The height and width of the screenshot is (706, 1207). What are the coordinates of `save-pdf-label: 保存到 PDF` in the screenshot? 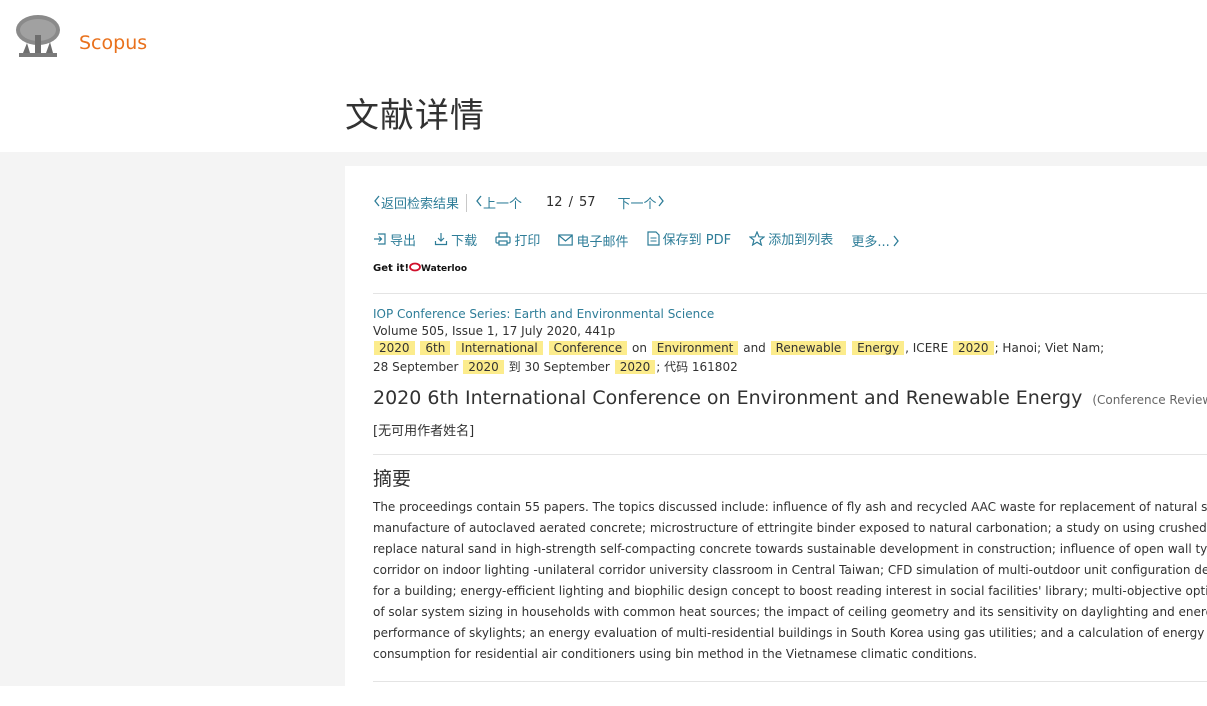 It's located at (697, 240).